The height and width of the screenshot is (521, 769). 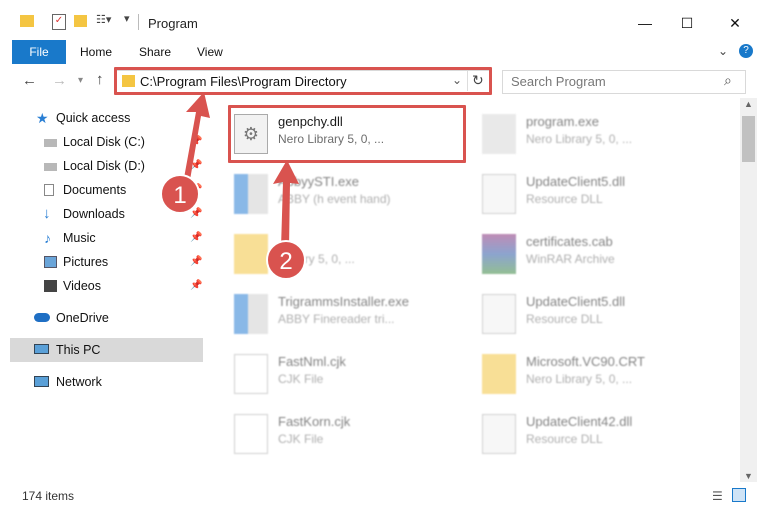 I want to click on callout-badge-2: 2, so click(x=286, y=260).